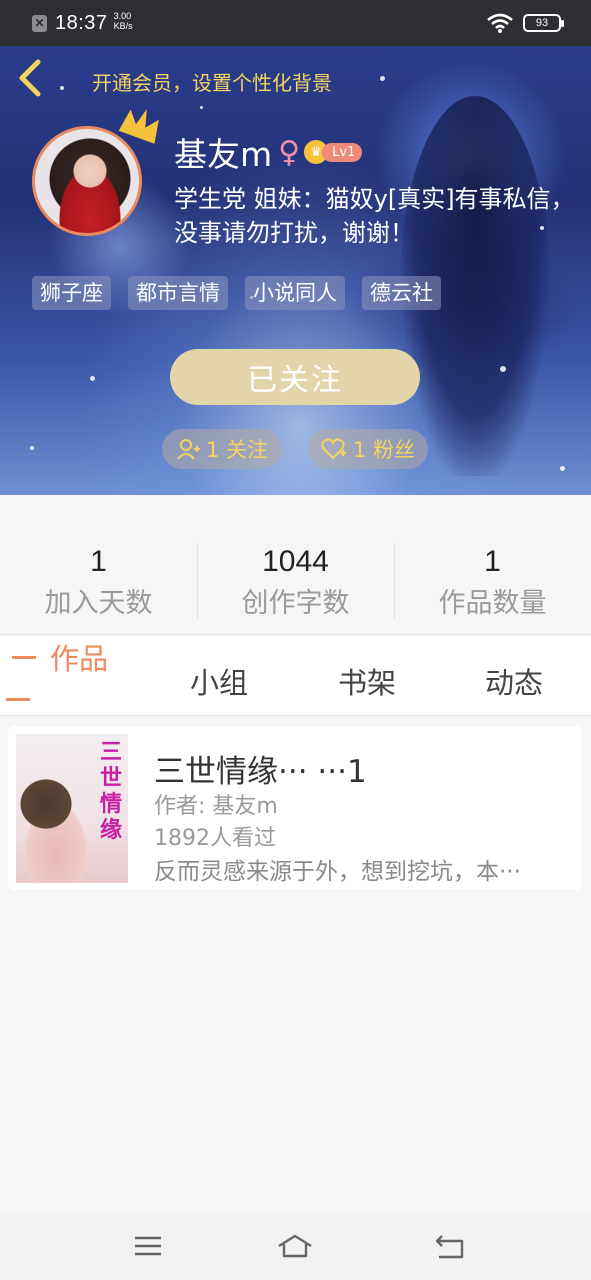 This screenshot has width=591, height=1280. Describe the element at coordinates (374, 216) in the screenshot. I see `user-bio: 学生党 姐妹：猫奴y[真实]有事私信，没事请勿打扰，谢谢！` at that location.